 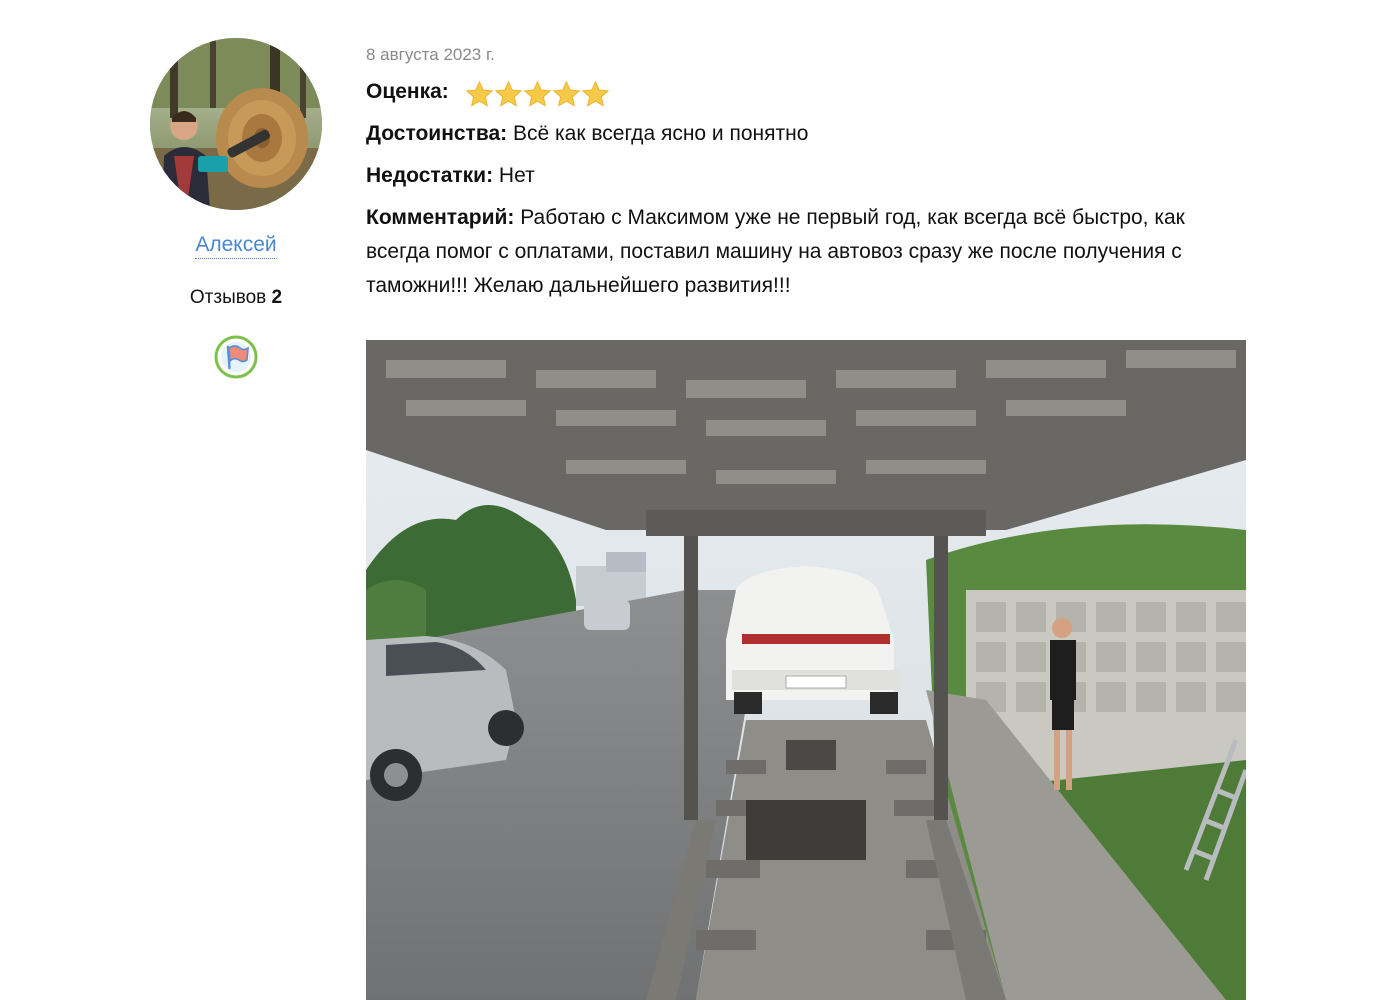 What do you see at coordinates (407, 91) in the screenshot?
I see `rating-label: Оценка:` at bounding box center [407, 91].